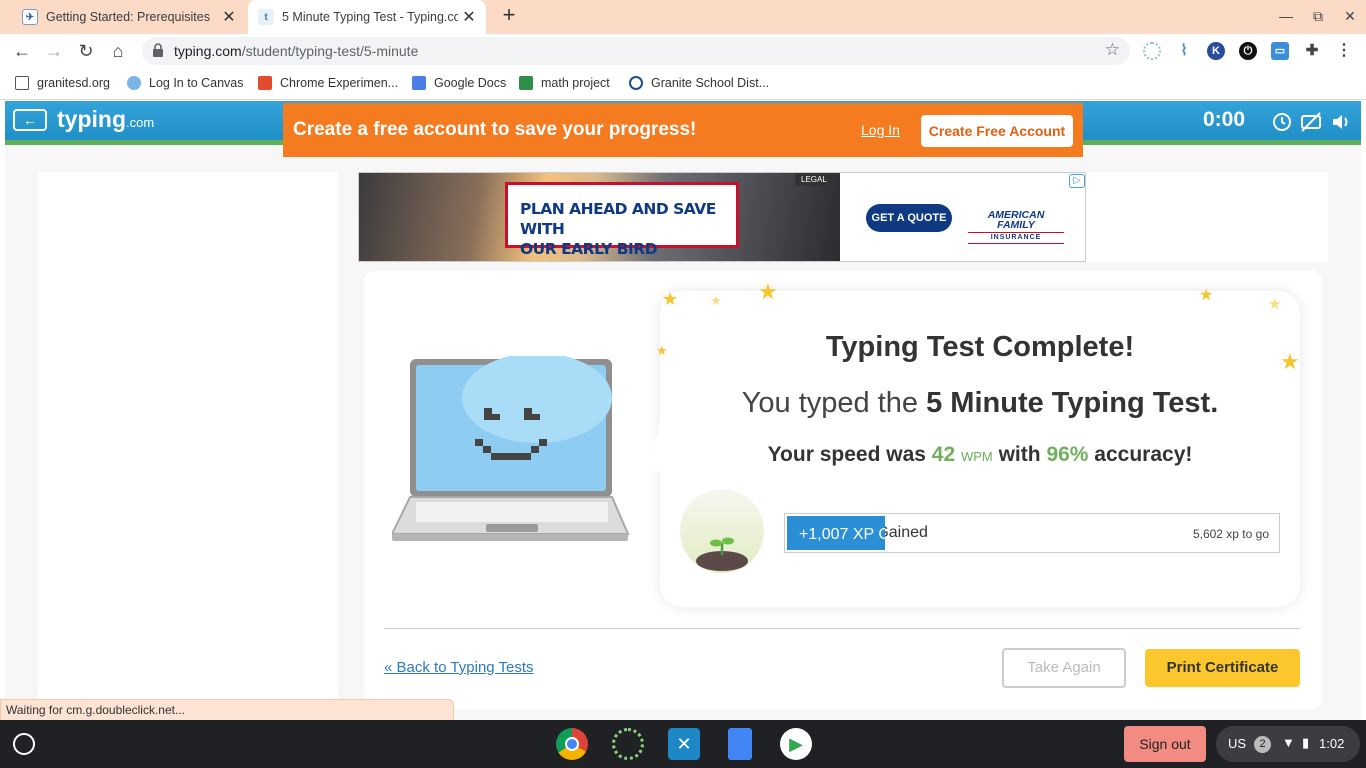 Image resolution: width=1366 pixels, height=768 pixels. I want to click on restore-icon: ⧉, so click(1318, 16).